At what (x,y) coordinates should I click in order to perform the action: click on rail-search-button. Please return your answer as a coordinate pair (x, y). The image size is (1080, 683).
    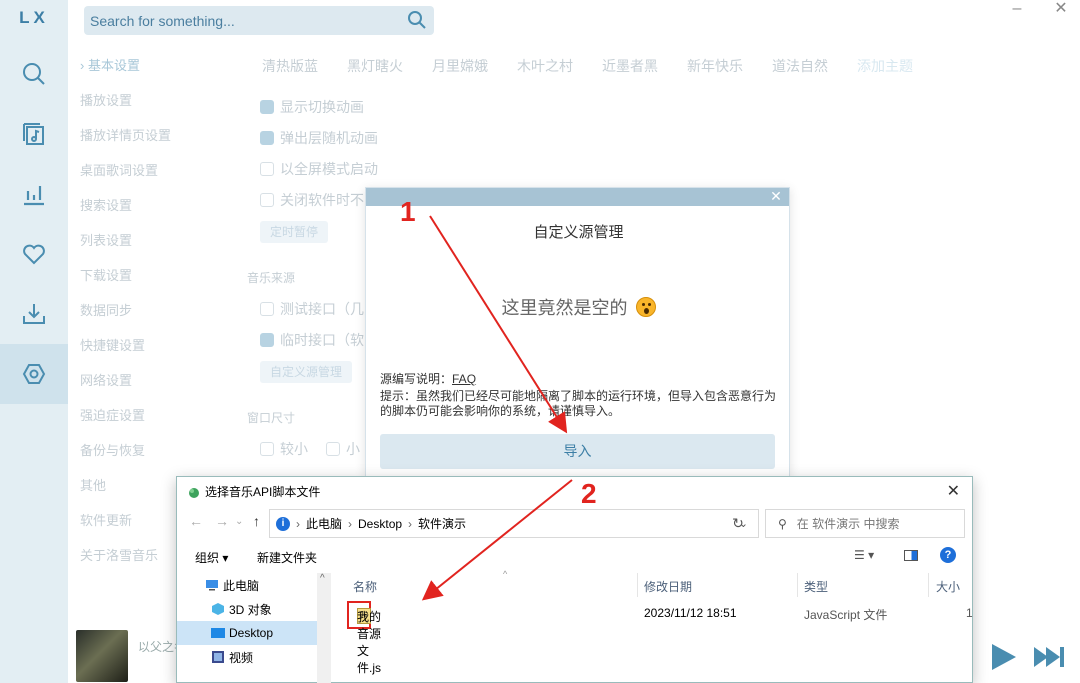
    Looking at the image, I should click on (34, 74).